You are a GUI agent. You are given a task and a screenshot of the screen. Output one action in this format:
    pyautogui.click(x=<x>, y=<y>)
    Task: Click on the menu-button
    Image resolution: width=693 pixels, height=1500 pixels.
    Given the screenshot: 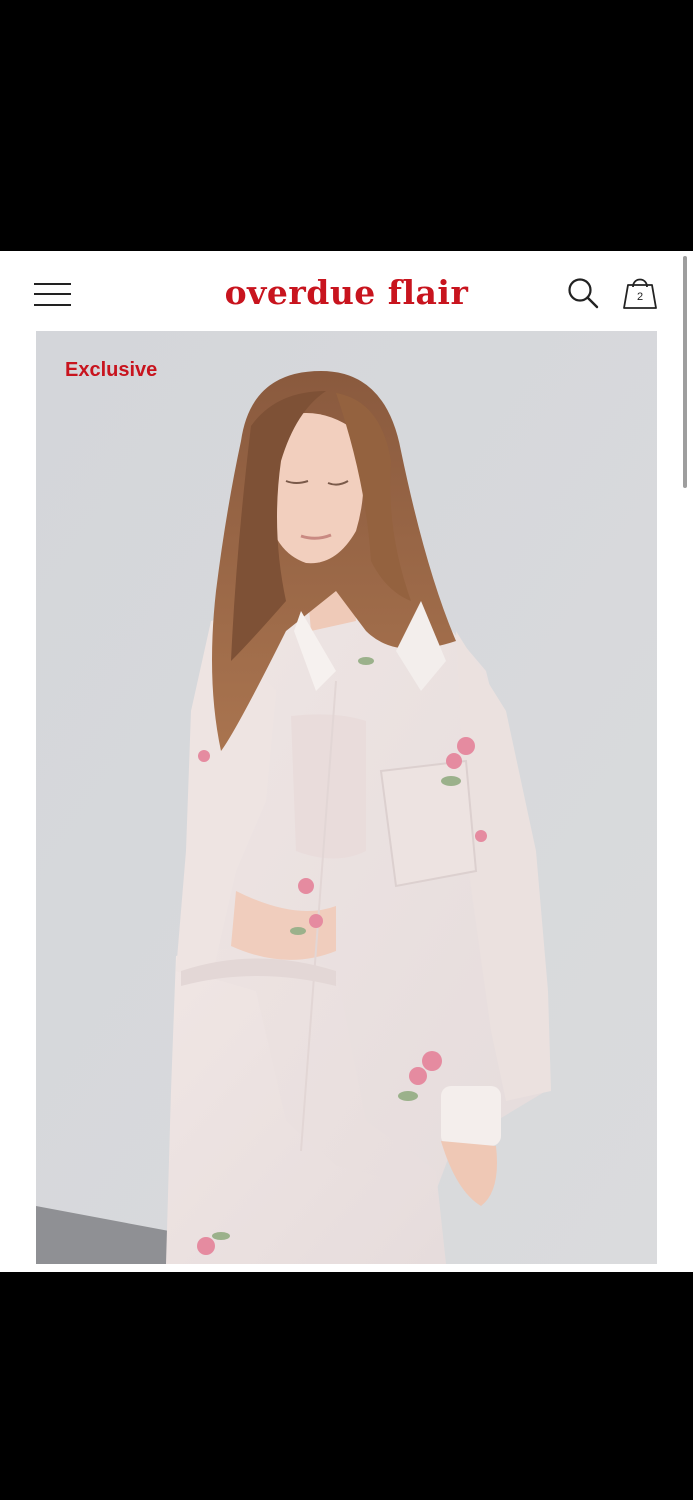 What is the action you would take?
    pyautogui.click(x=53, y=295)
    